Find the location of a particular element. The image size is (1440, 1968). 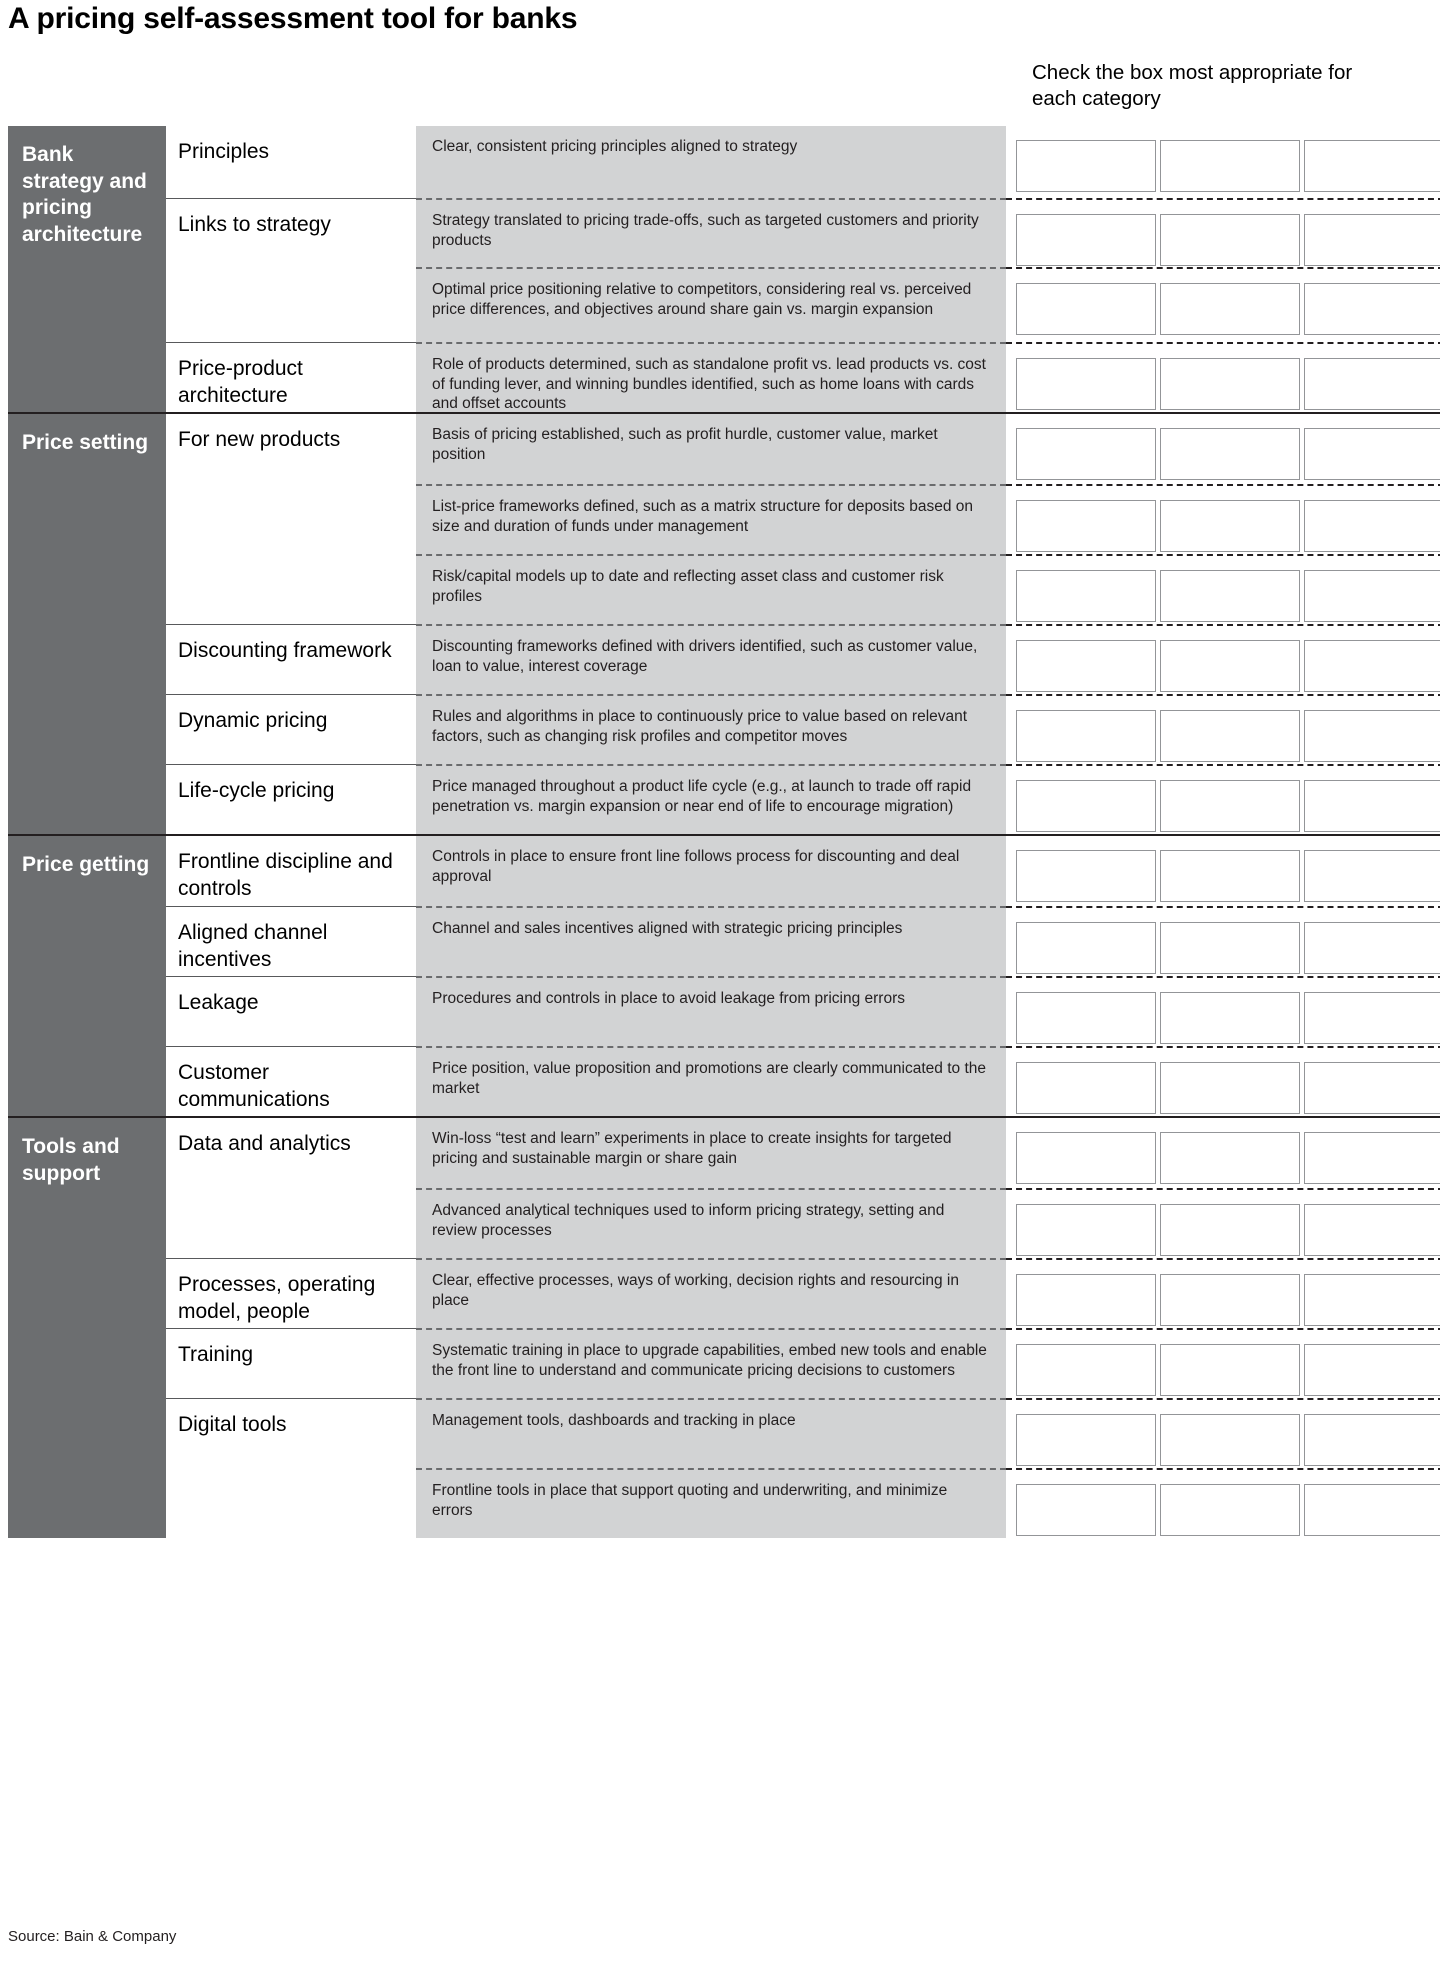

subcategory-label: Links to strategy is located at coordinates (291, 232).